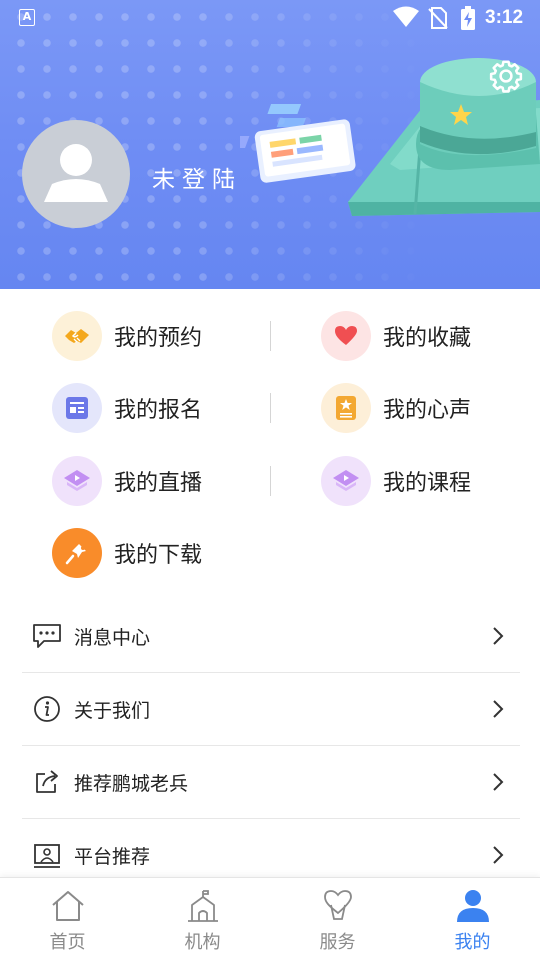  Describe the element at coordinates (468, 18) in the screenshot. I see `battery-charging-icon` at that location.